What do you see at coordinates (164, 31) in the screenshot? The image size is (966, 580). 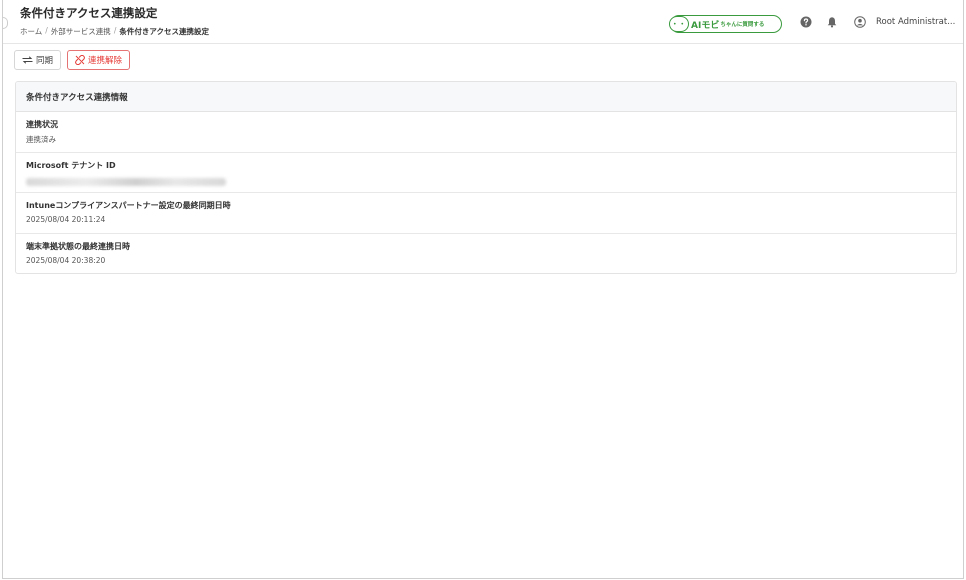 I see `breadcrumb-current: 条件付きアクセス連携設定` at bounding box center [164, 31].